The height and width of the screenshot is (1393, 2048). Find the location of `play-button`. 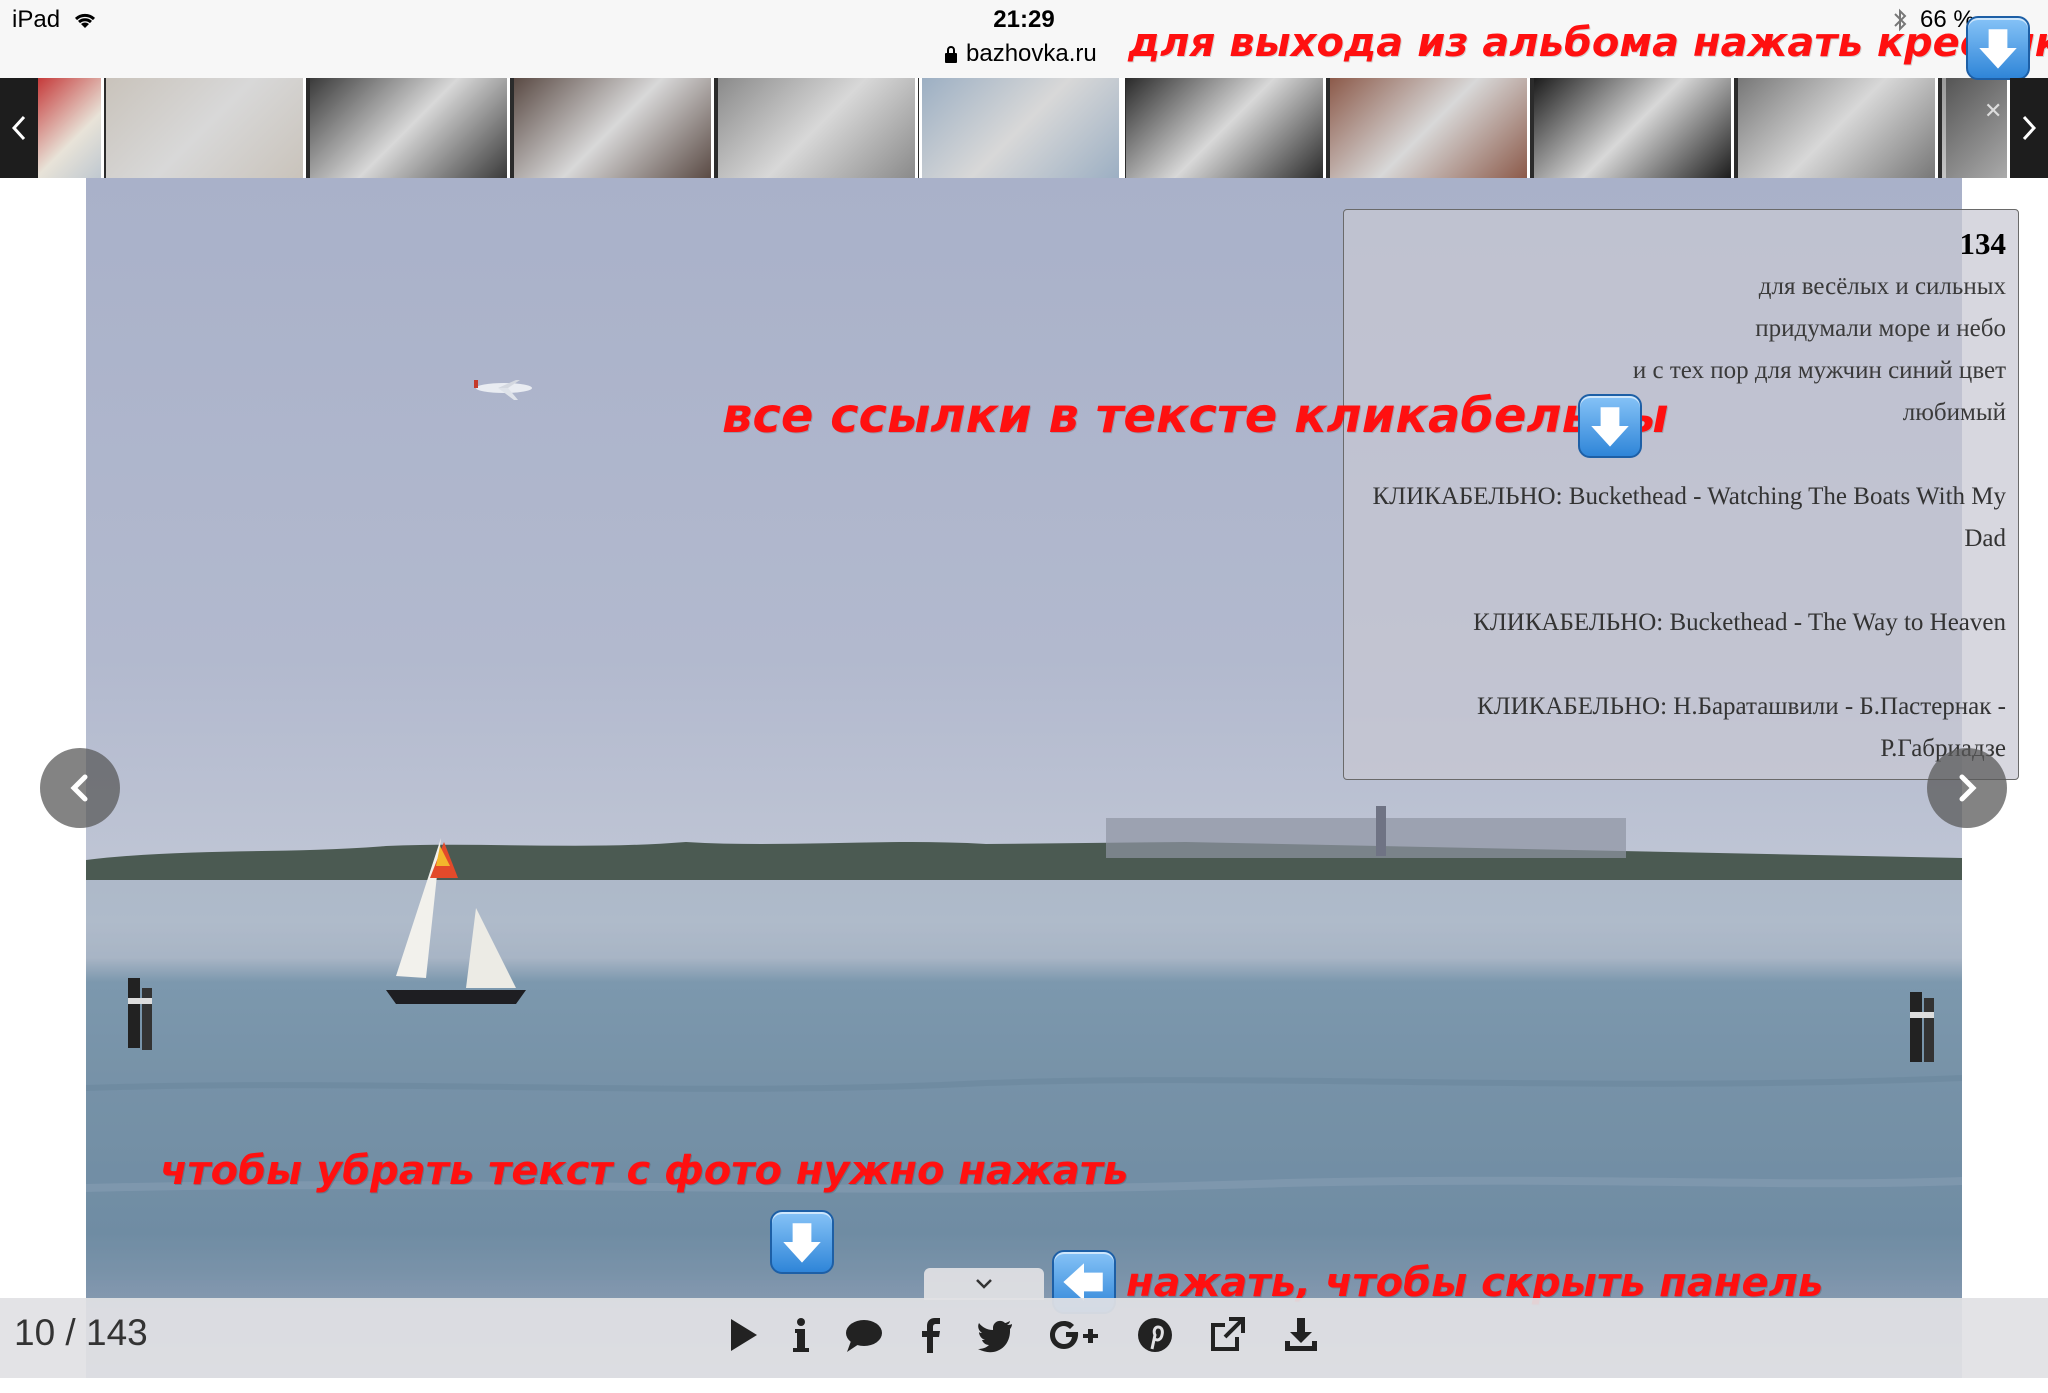

play-button is located at coordinates (743, 1335).